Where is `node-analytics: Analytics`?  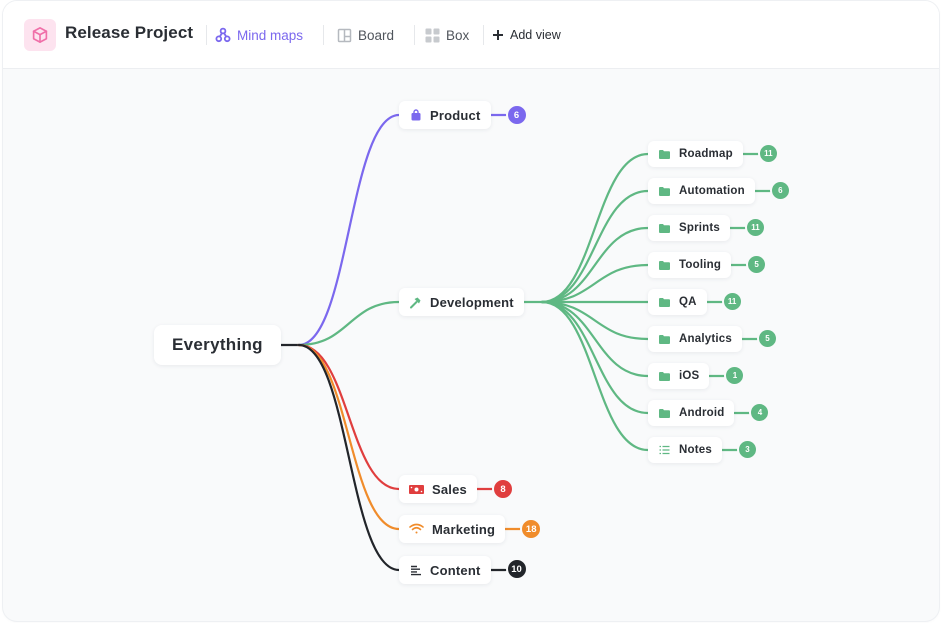
node-analytics: Analytics is located at coordinates (695, 339).